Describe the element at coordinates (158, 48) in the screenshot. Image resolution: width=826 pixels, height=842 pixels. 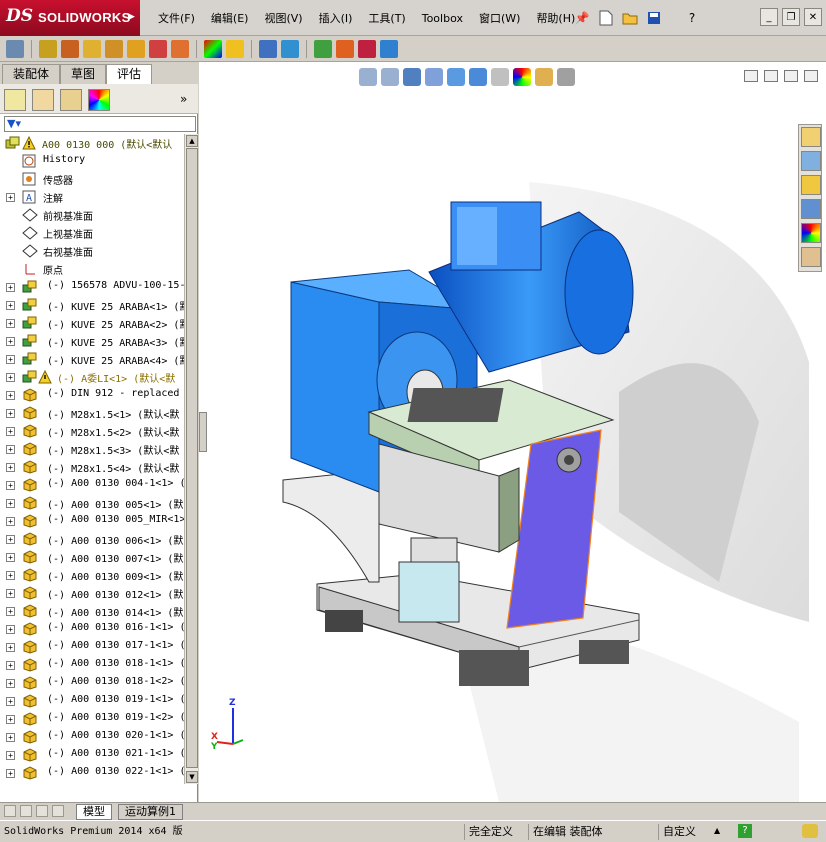
I see `clearance-icon` at that location.